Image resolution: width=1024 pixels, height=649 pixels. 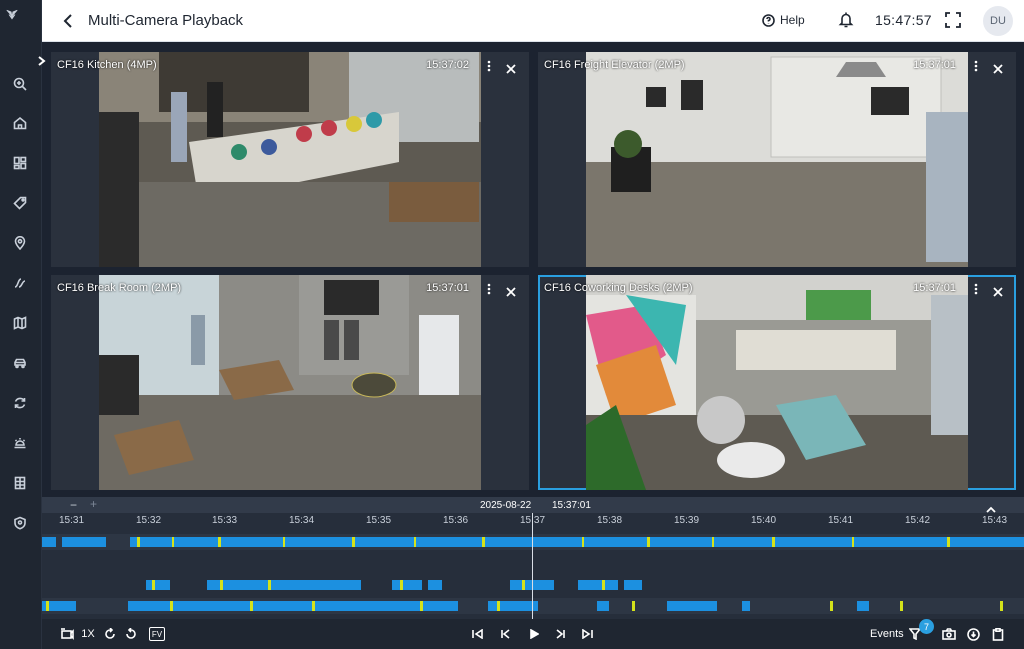 I want to click on track-break-room, so click(x=533, y=585).